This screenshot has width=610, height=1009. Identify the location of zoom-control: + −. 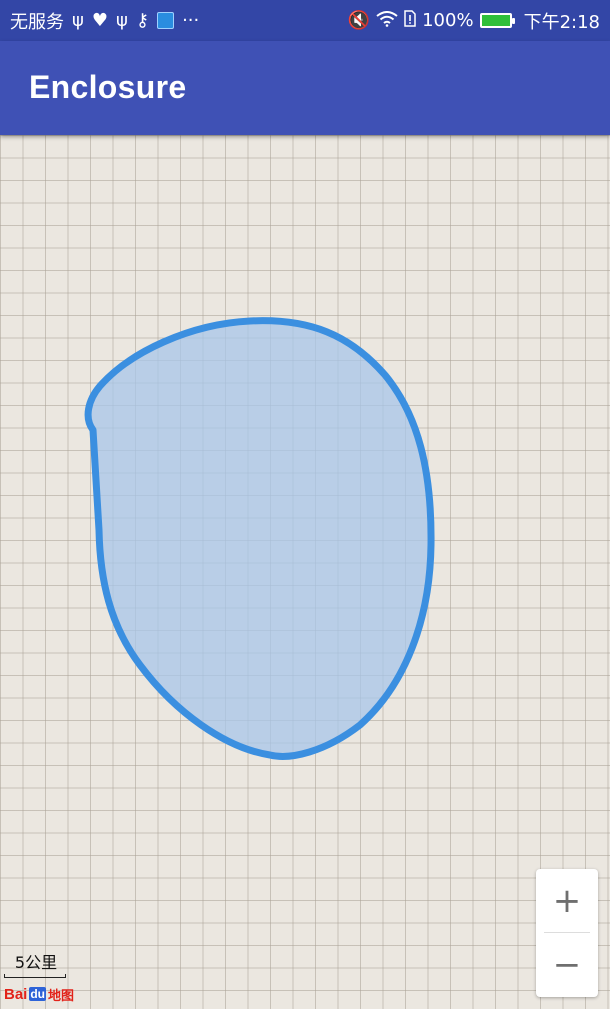
(567, 933).